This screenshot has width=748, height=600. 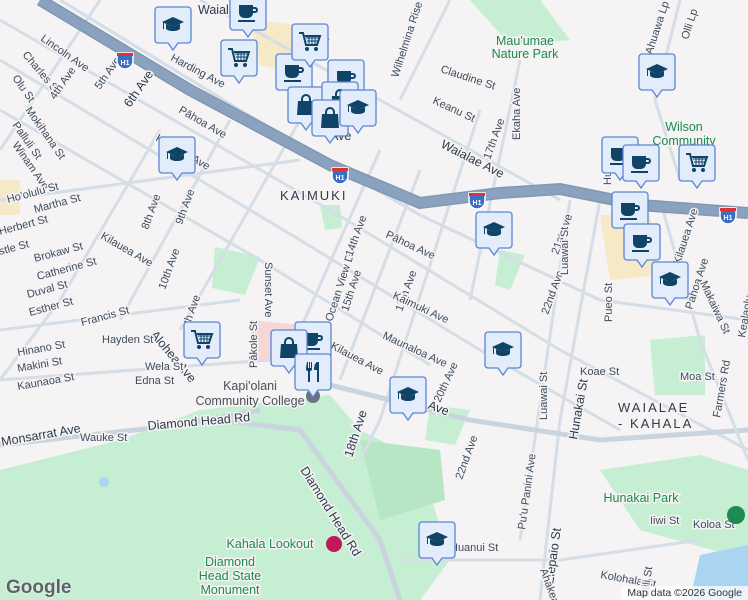 I want to click on tree-poi-icon, so click(x=736, y=515).